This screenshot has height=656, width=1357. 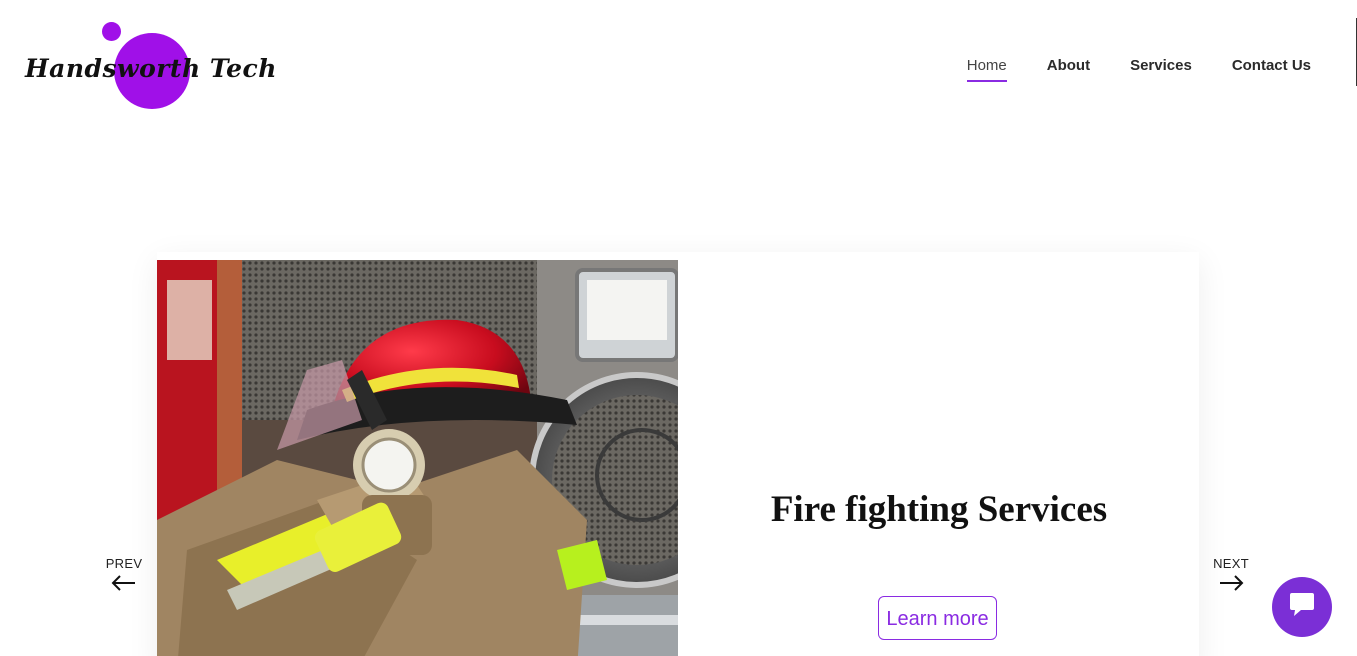 I want to click on slide-title: Fire fighting Services, so click(x=939, y=509).